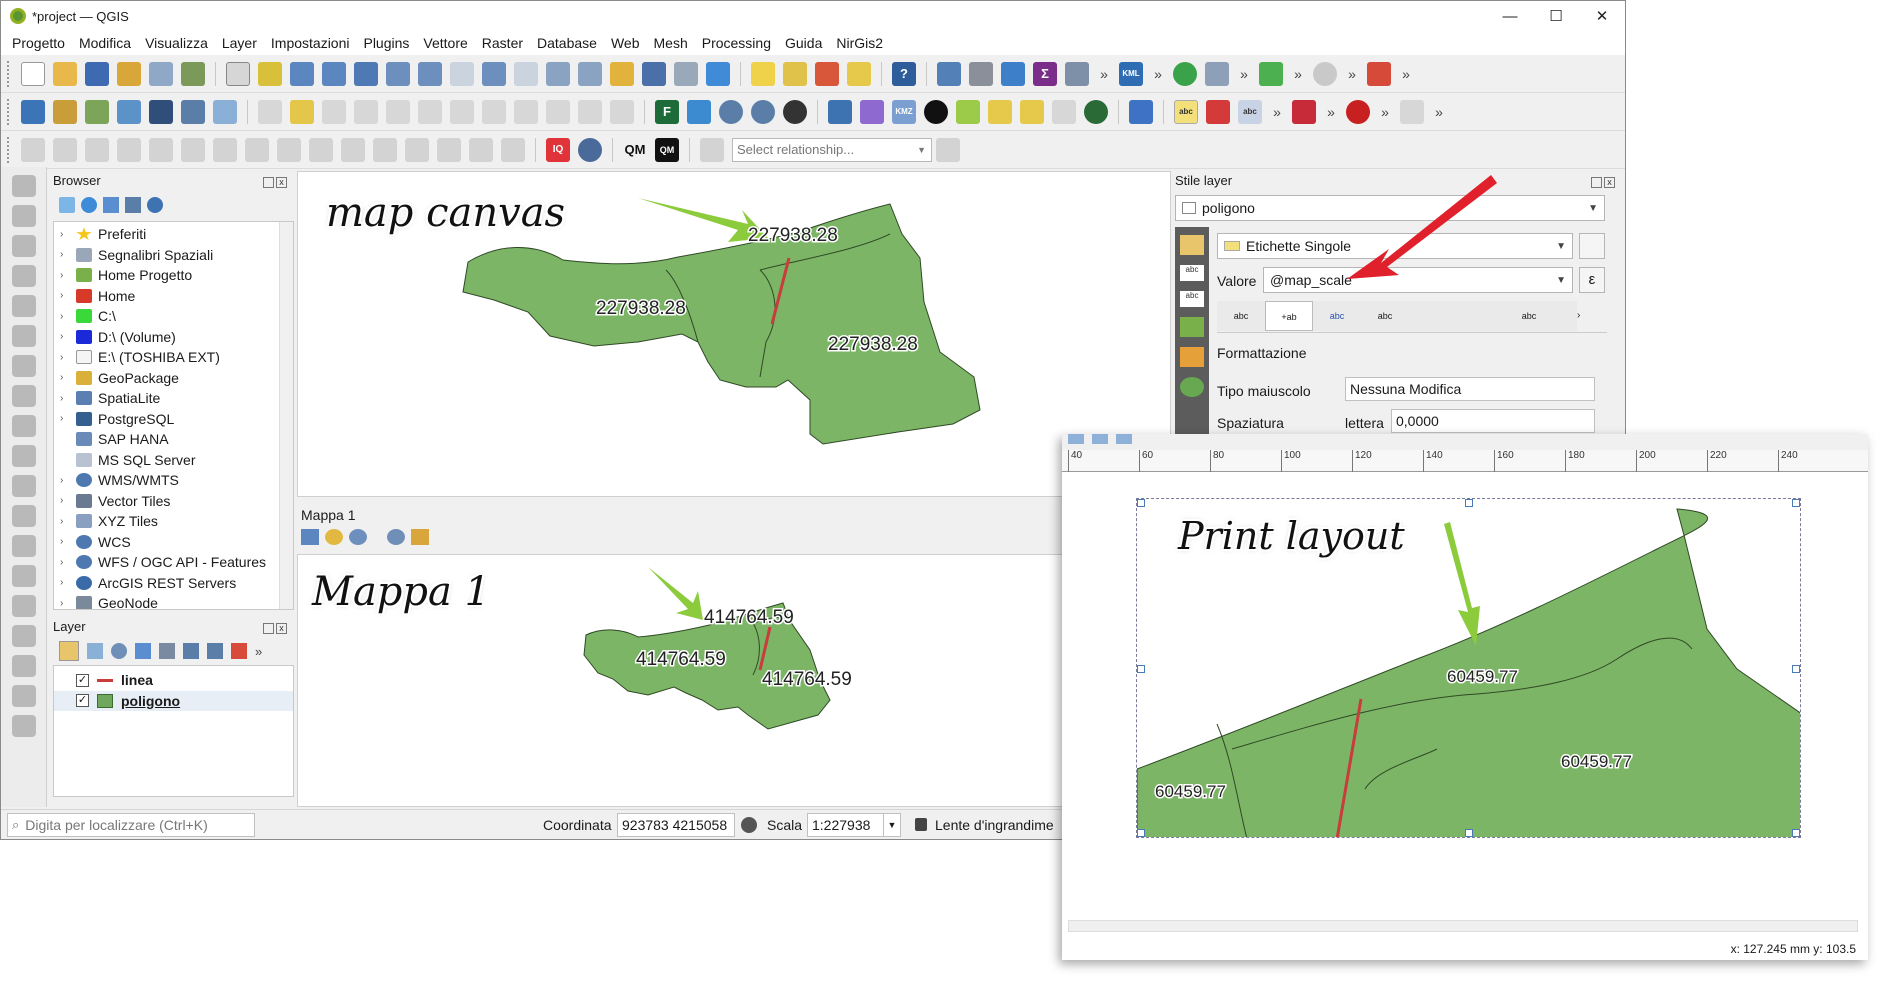 The height and width of the screenshot is (989, 1886). I want to click on add-group-icon, so click(95, 651).